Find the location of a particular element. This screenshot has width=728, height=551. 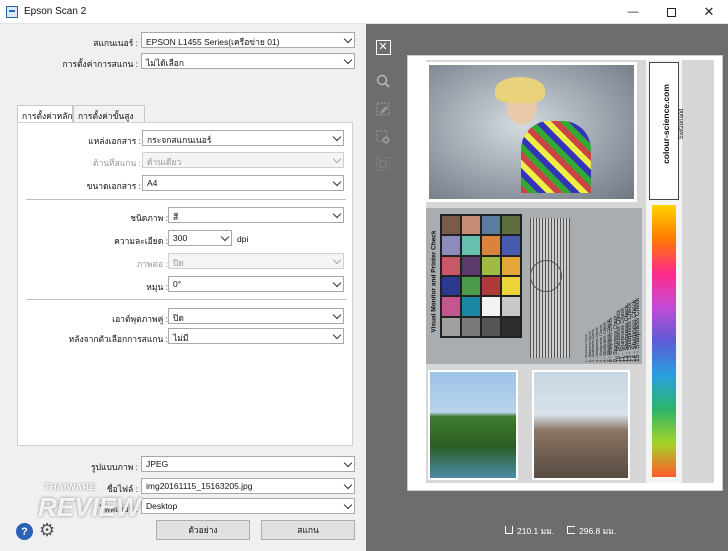

preview-button: ตัวอย่าง is located at coordinates (203, 530).